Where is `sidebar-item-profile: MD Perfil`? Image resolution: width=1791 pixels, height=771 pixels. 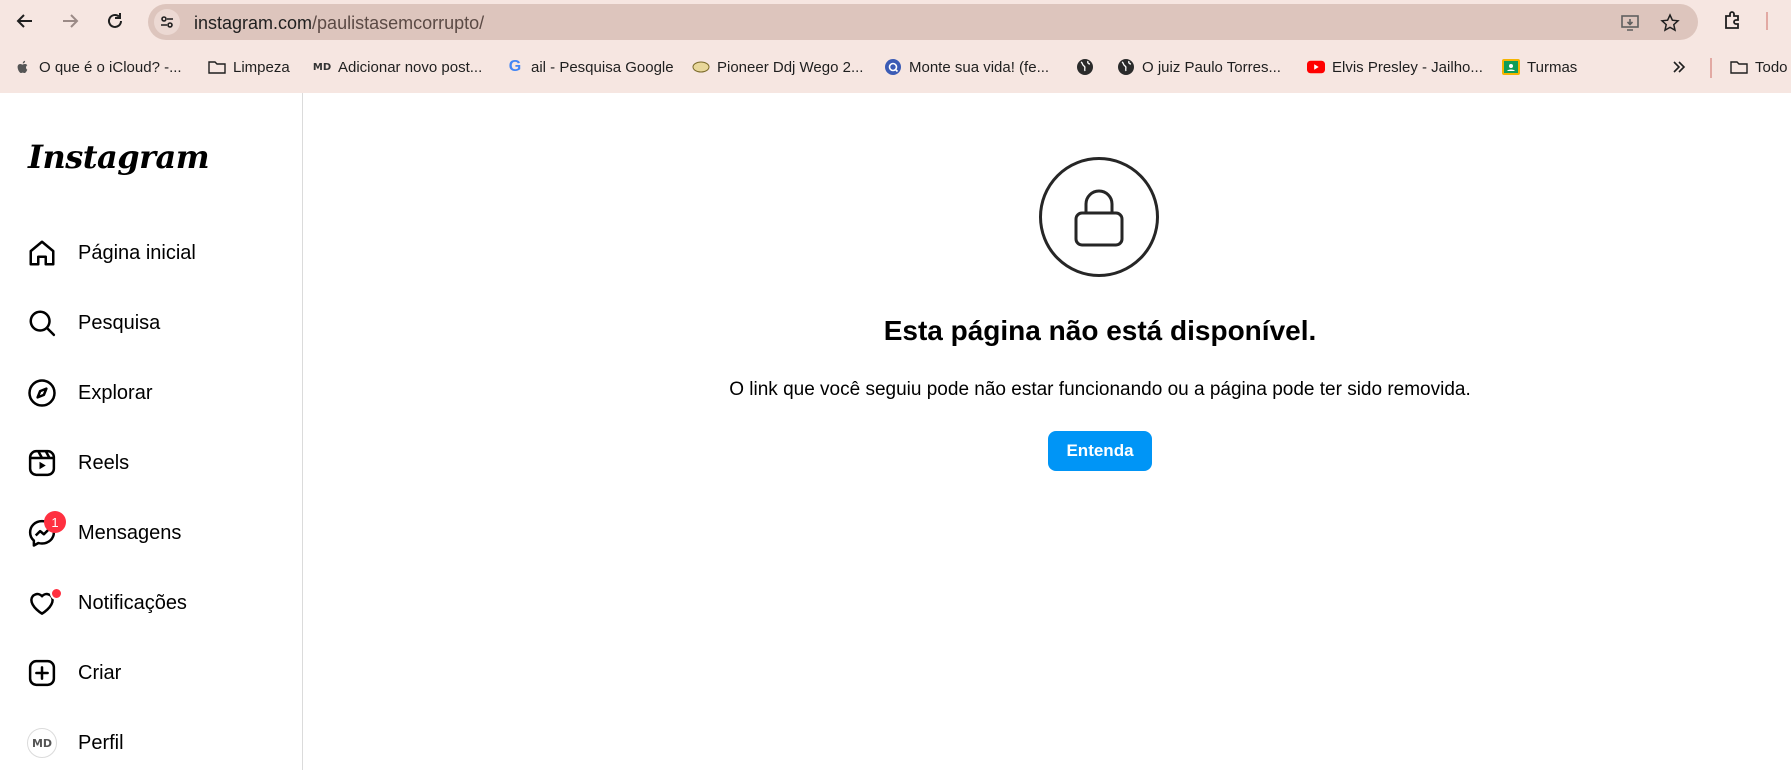 sidebar-item-profile: MD Perfil is located at coordinates (152, 743).